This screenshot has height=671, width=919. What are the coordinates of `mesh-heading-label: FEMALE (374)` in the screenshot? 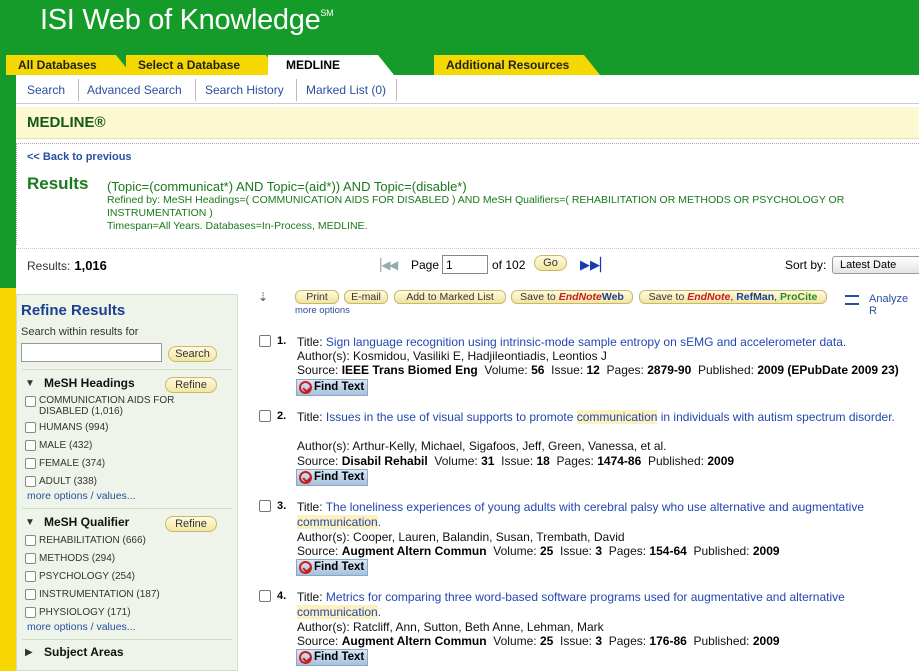 It's located at (72, 463).